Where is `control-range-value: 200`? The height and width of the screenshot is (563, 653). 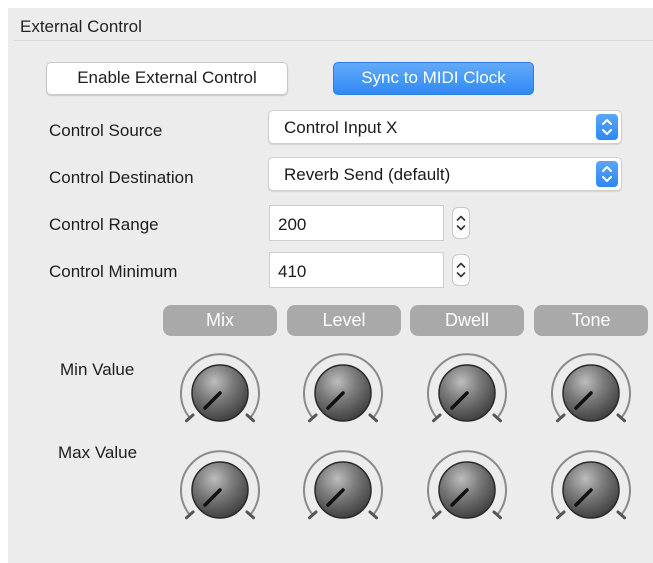 control-range-value: 200 is located at coordinates (292, 224).